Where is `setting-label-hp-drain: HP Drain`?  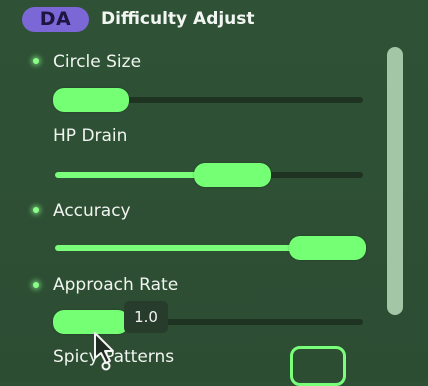
setting-label-hp-drain: HP Drain is located at coordinates (90, 136).